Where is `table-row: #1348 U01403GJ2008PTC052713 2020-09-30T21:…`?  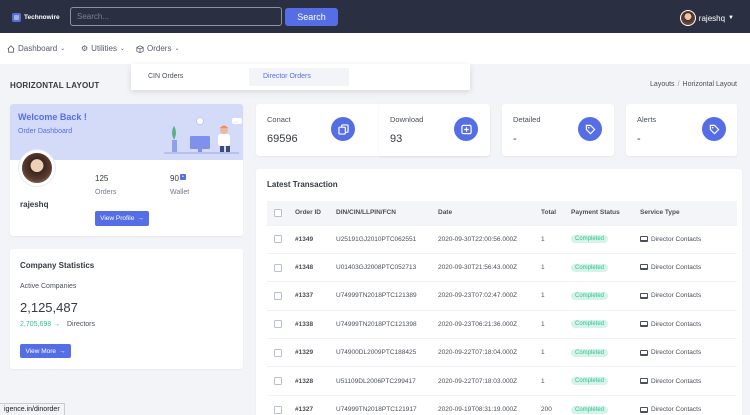
table-row: #1348 U01403GJ2008PTC052713 2020-09-30T21:… is located at coordinates (502, 267).